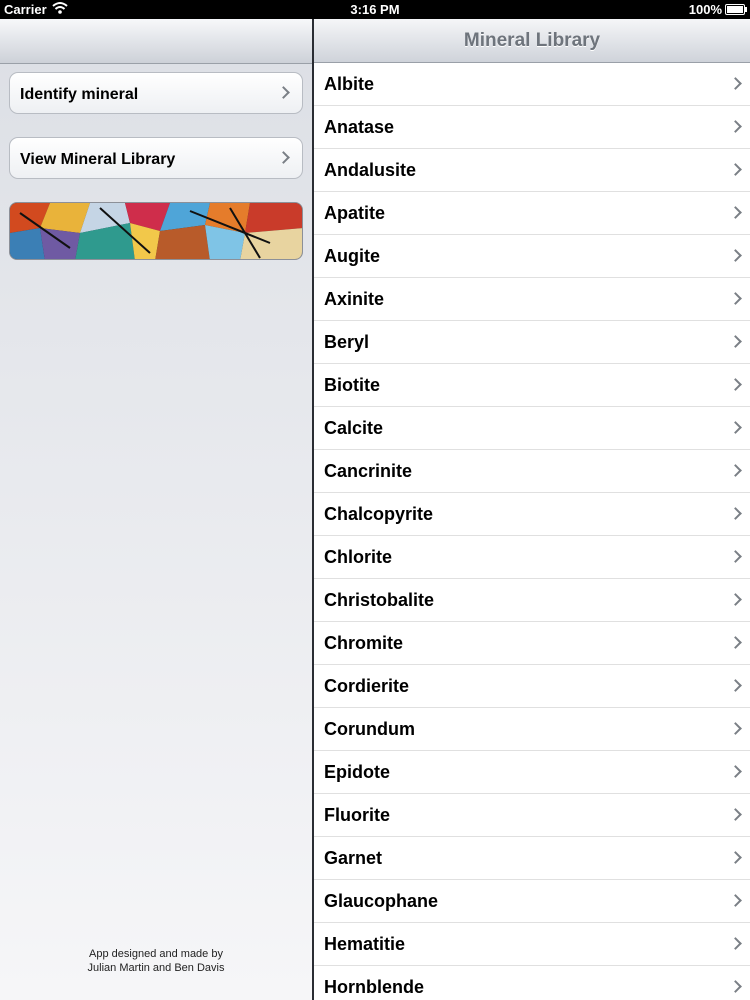 The width and height of the screenshot is (750, 1000). What do you see at coordinates (156, 41) in the screenshot?
I see `master-navigation-bar` at bounding box center [156, 41].